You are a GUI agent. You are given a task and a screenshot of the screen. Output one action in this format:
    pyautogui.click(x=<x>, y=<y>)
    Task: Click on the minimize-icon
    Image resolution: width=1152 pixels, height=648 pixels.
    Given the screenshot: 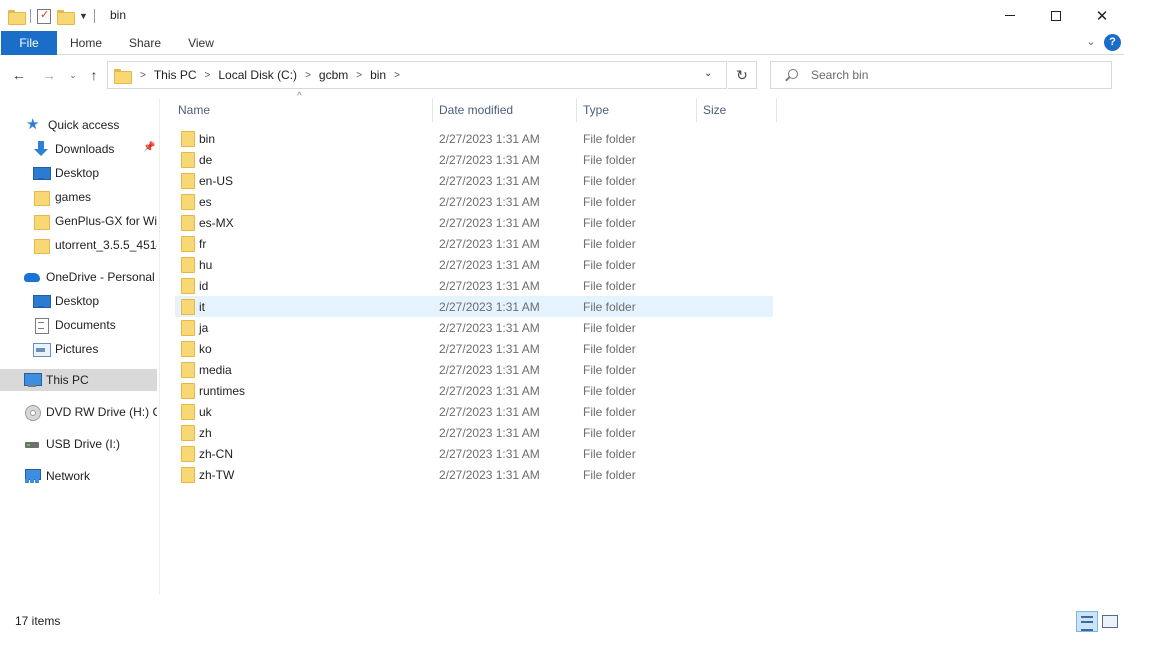 What is the action you would take?
    pyautogui.click(x=1010, y=15)
    